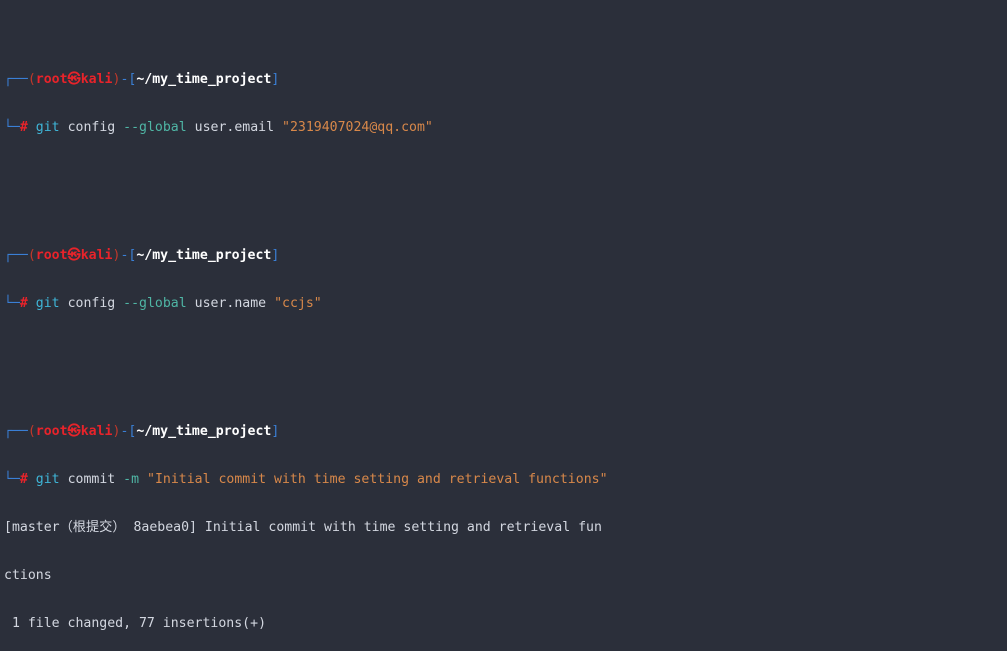  Describe the element at coordinates (505, 304) in the screenshot. I see `command-line-git-config-name: └─# git config --global user.name "ccjs"` at that location.